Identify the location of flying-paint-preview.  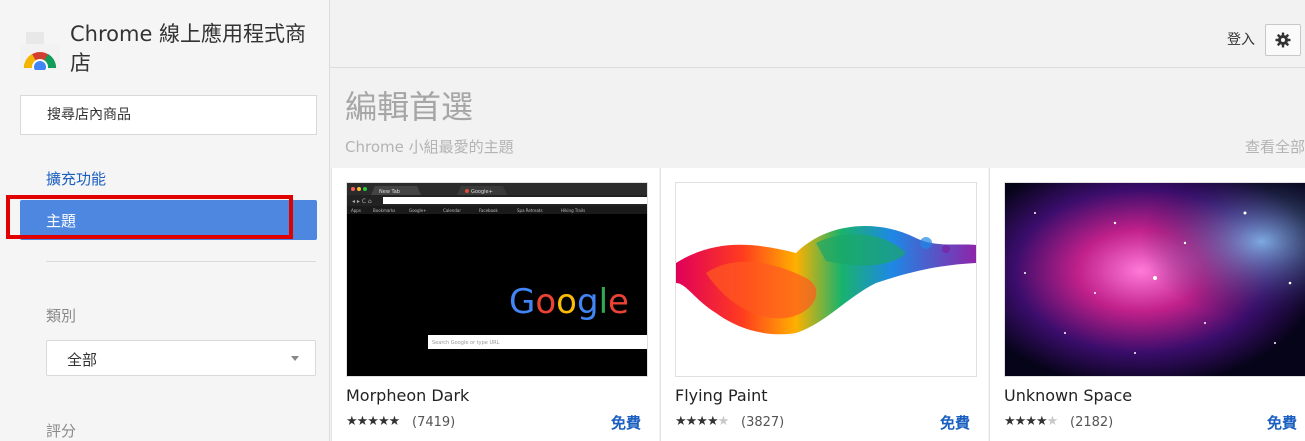
(826, 279).